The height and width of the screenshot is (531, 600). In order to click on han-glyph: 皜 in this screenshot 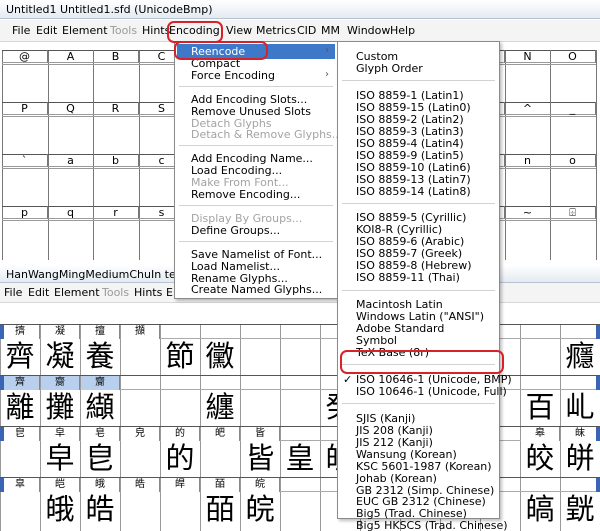, I will do `click(540, 509)`.